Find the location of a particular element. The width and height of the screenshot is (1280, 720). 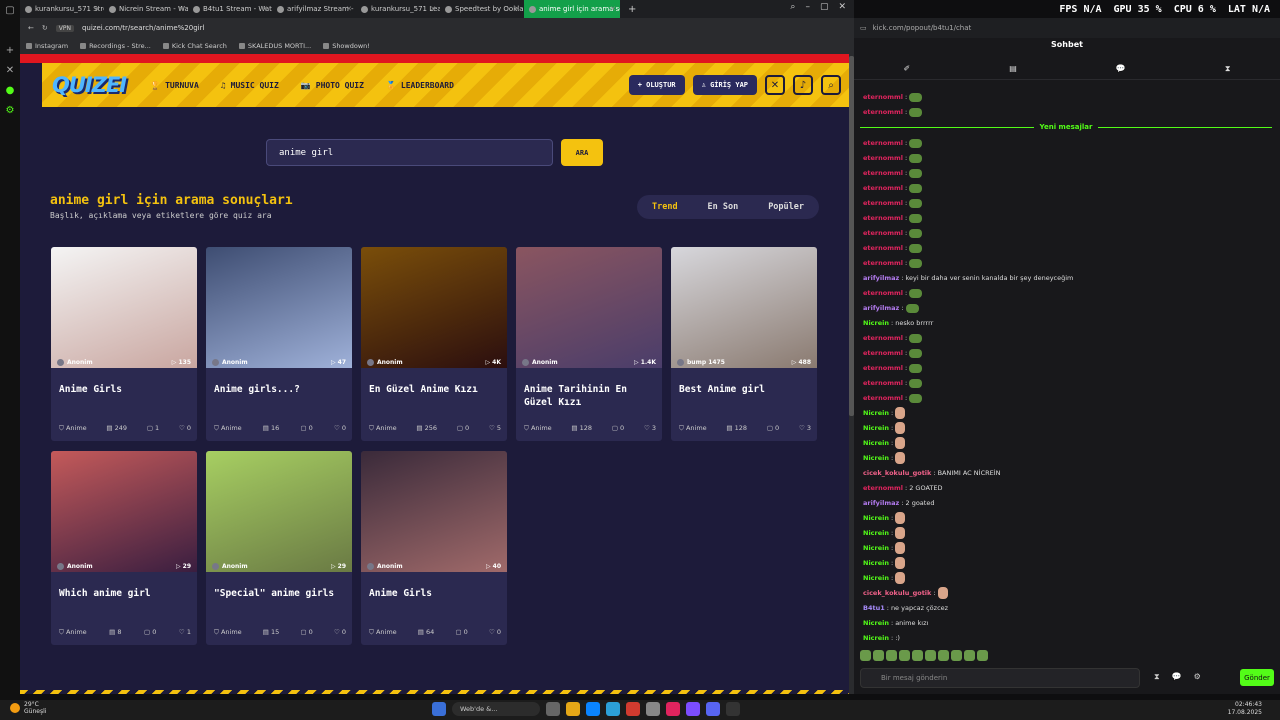

close-icon: ✕ is located at coordinates (842, 7).